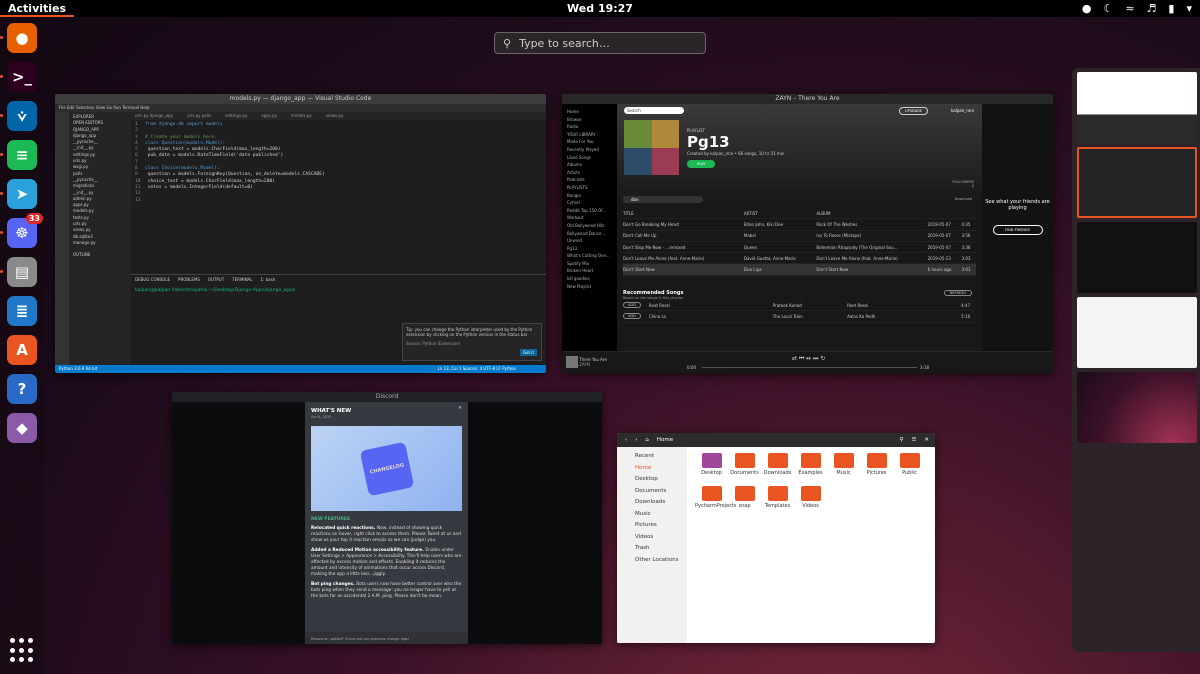  Describe the element at coordinates (589, 120) in the screenshot. I see `nav-item: Browse` at that location.